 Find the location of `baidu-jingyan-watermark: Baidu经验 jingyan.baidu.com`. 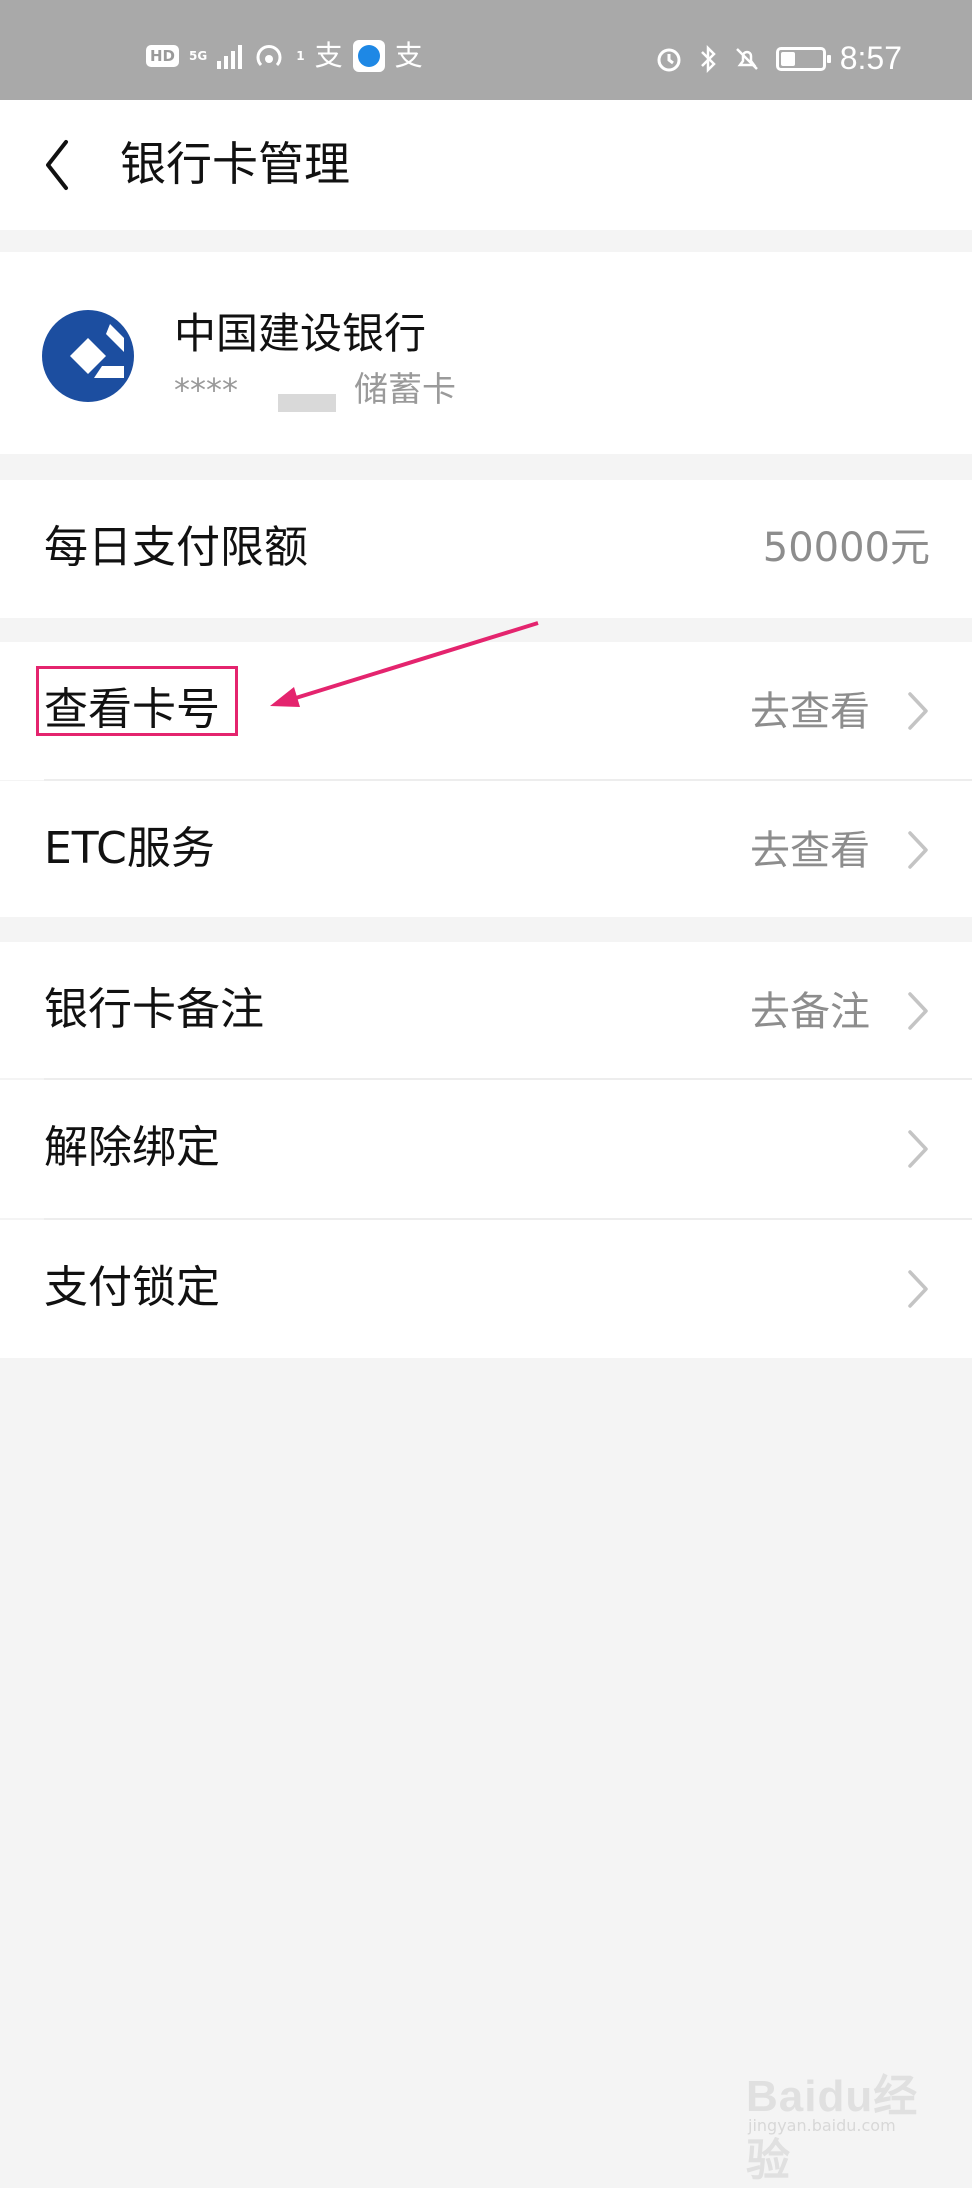

baidu-jingyan-watermark: Baidu经验 jingyan.baidu.com is located at coordinates (840, 2117).